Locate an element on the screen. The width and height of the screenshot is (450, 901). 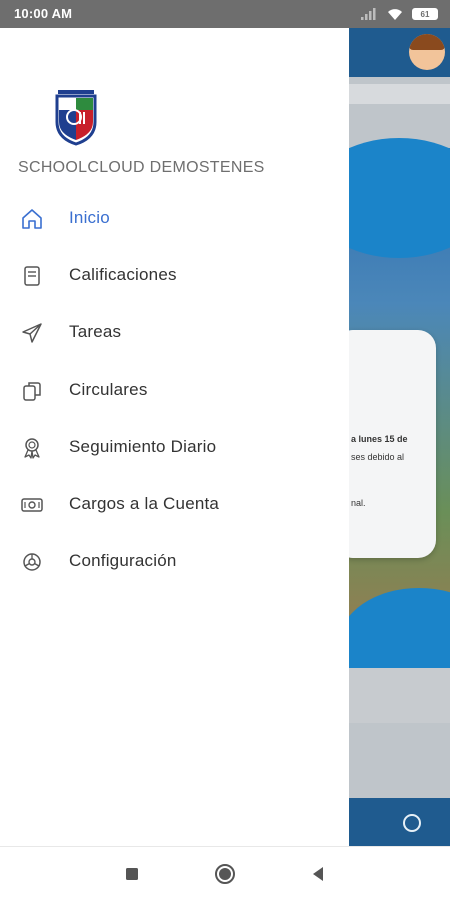
signal-icon is located at coordinates (368, 14).